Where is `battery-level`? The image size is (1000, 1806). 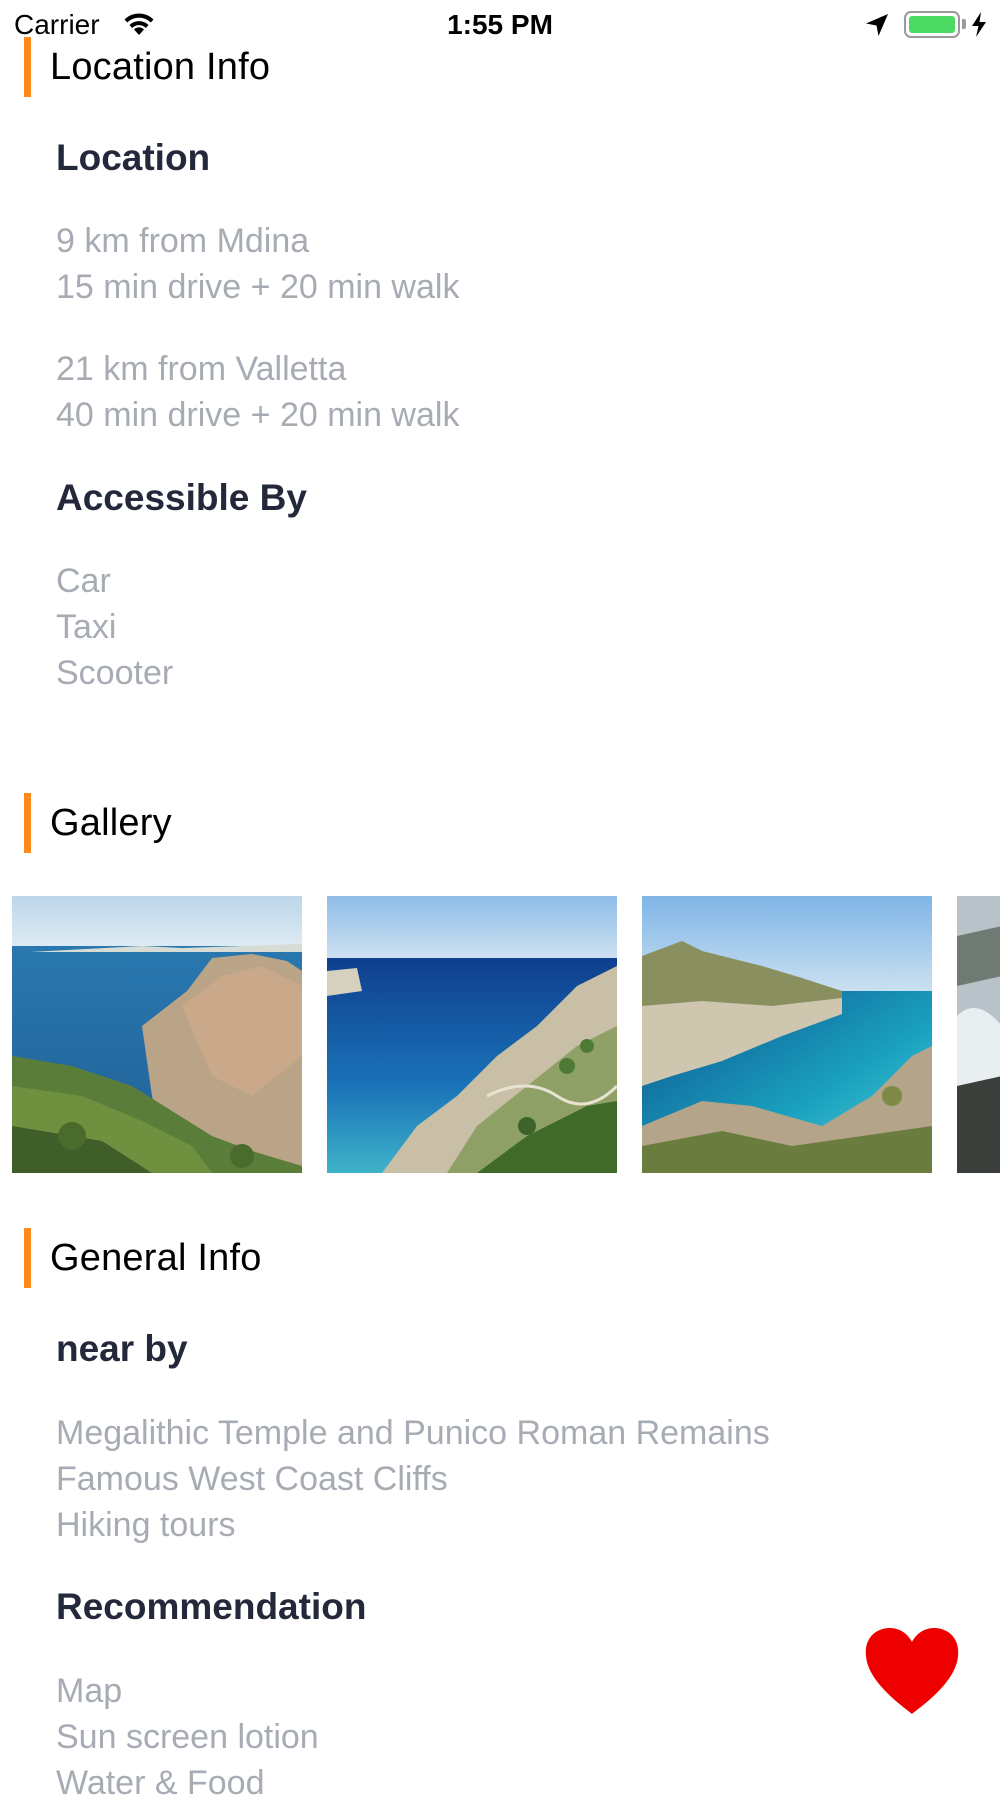 battery-level is located at coordinates (932, 24).